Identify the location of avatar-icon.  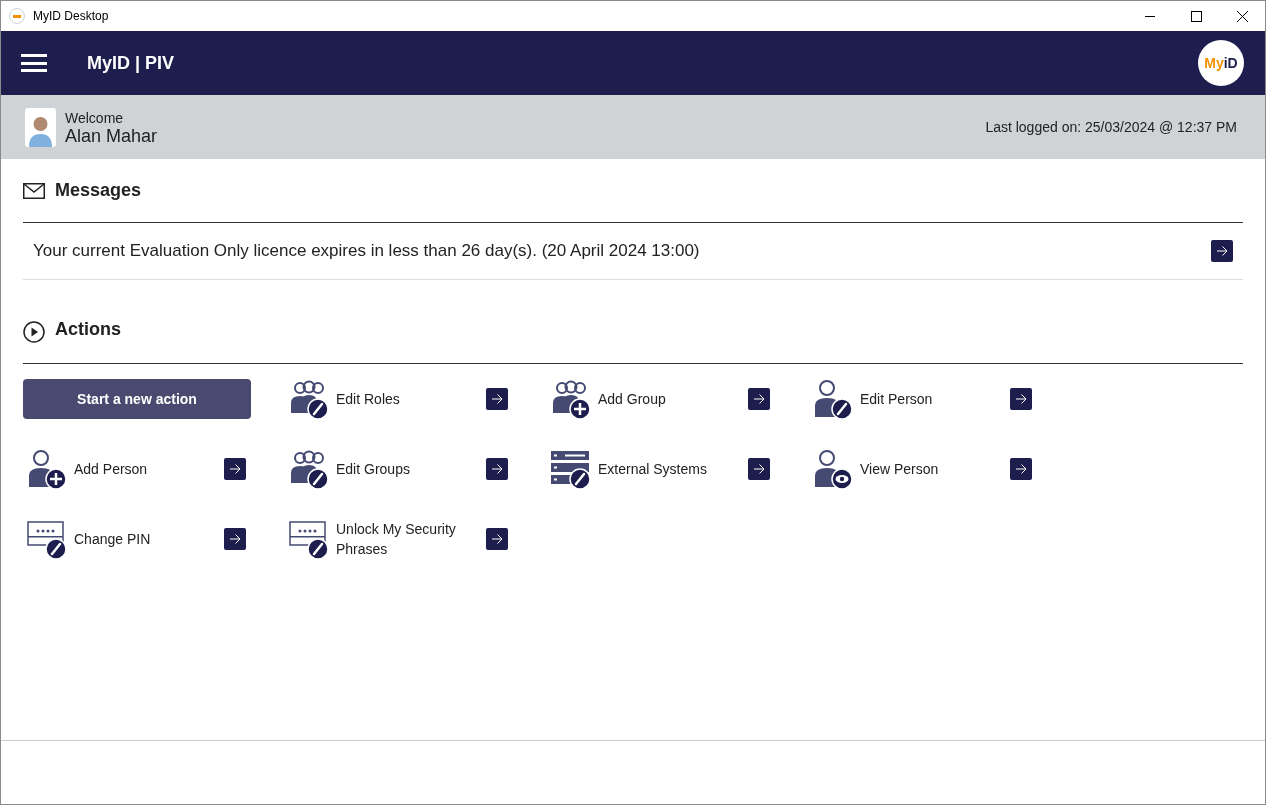
(40, 127).